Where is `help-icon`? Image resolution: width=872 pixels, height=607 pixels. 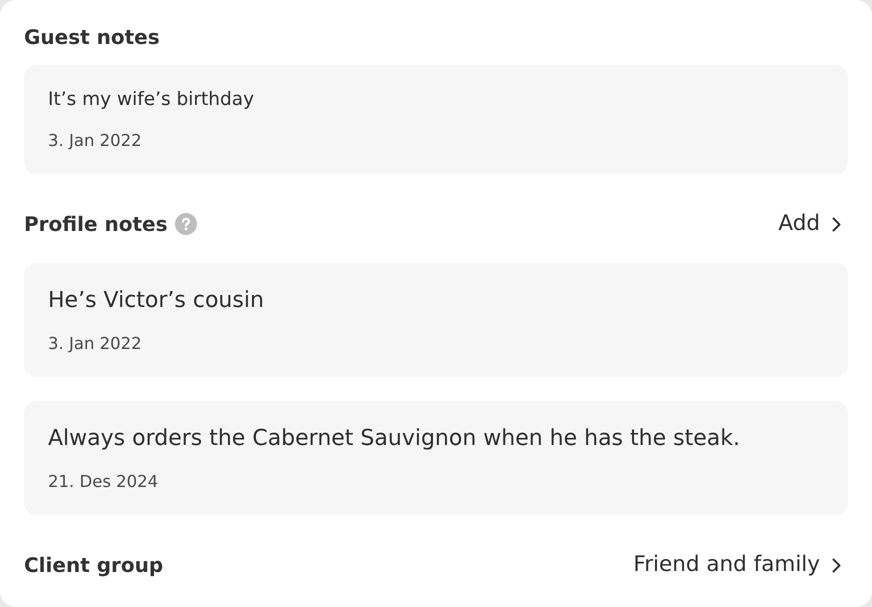 help-icon is located at coordinates (186, 224).